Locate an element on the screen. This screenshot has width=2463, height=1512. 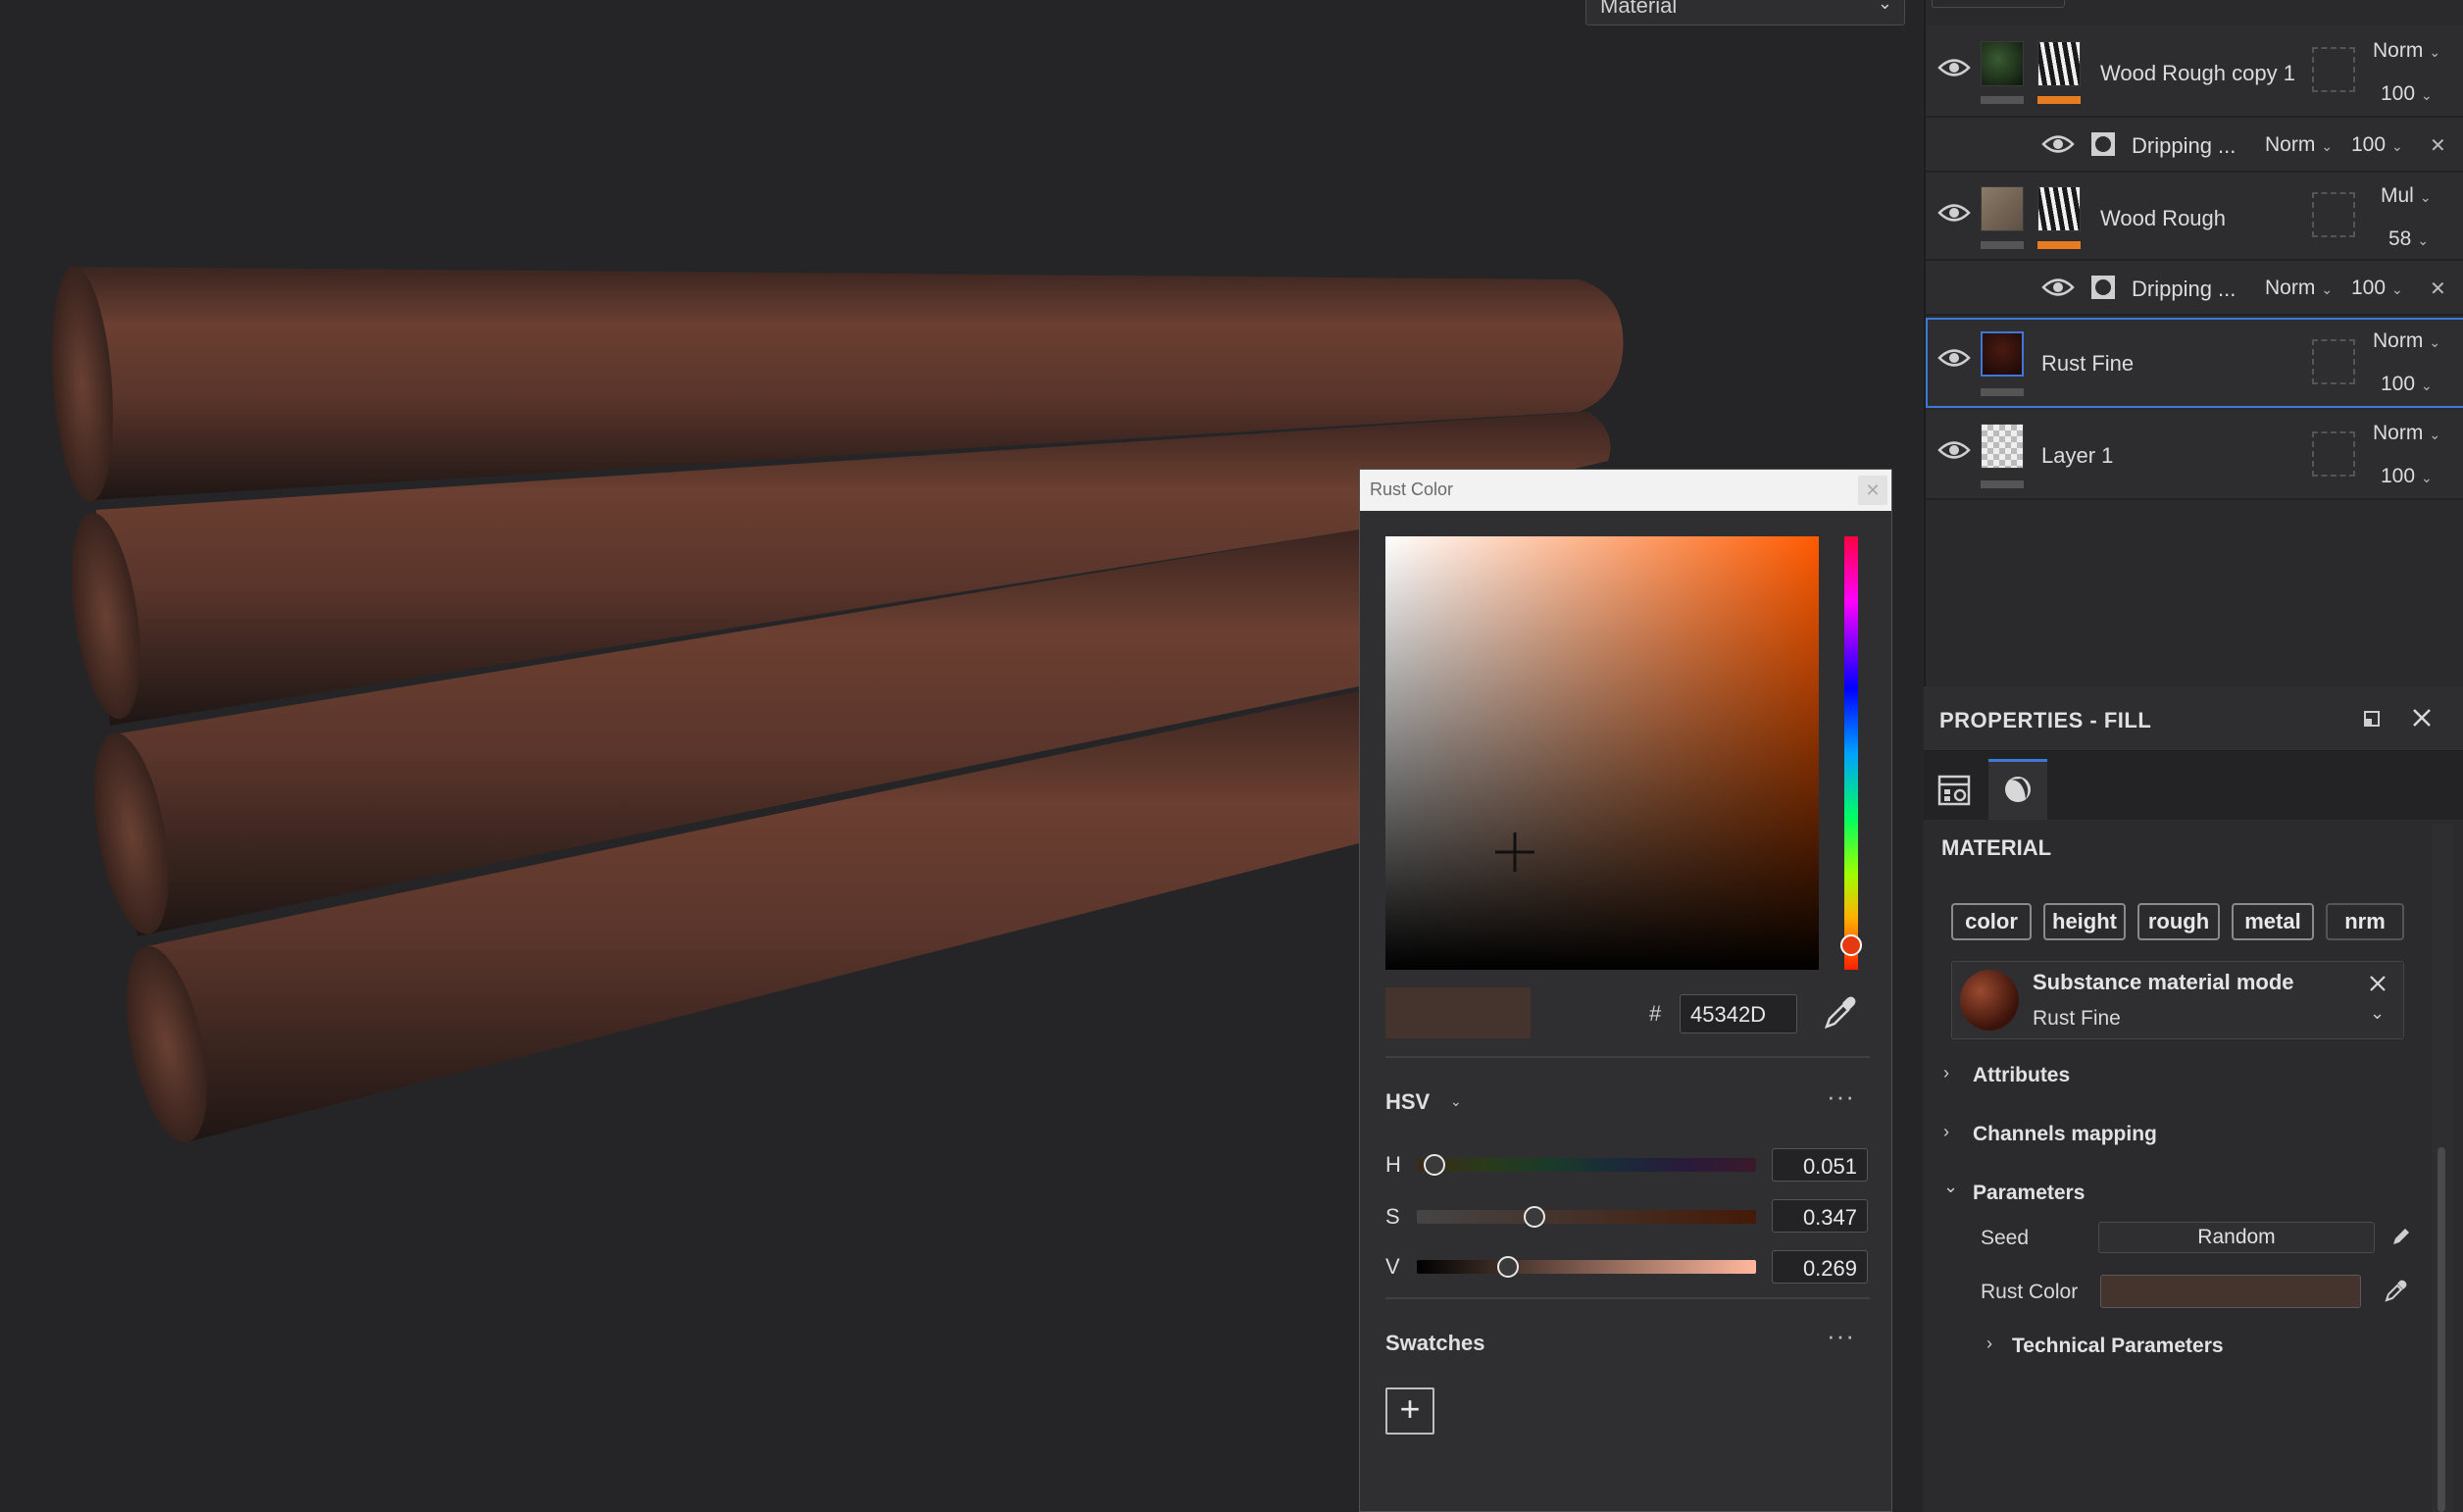
value-slider-handle is located at coordinates (1509, 1267).